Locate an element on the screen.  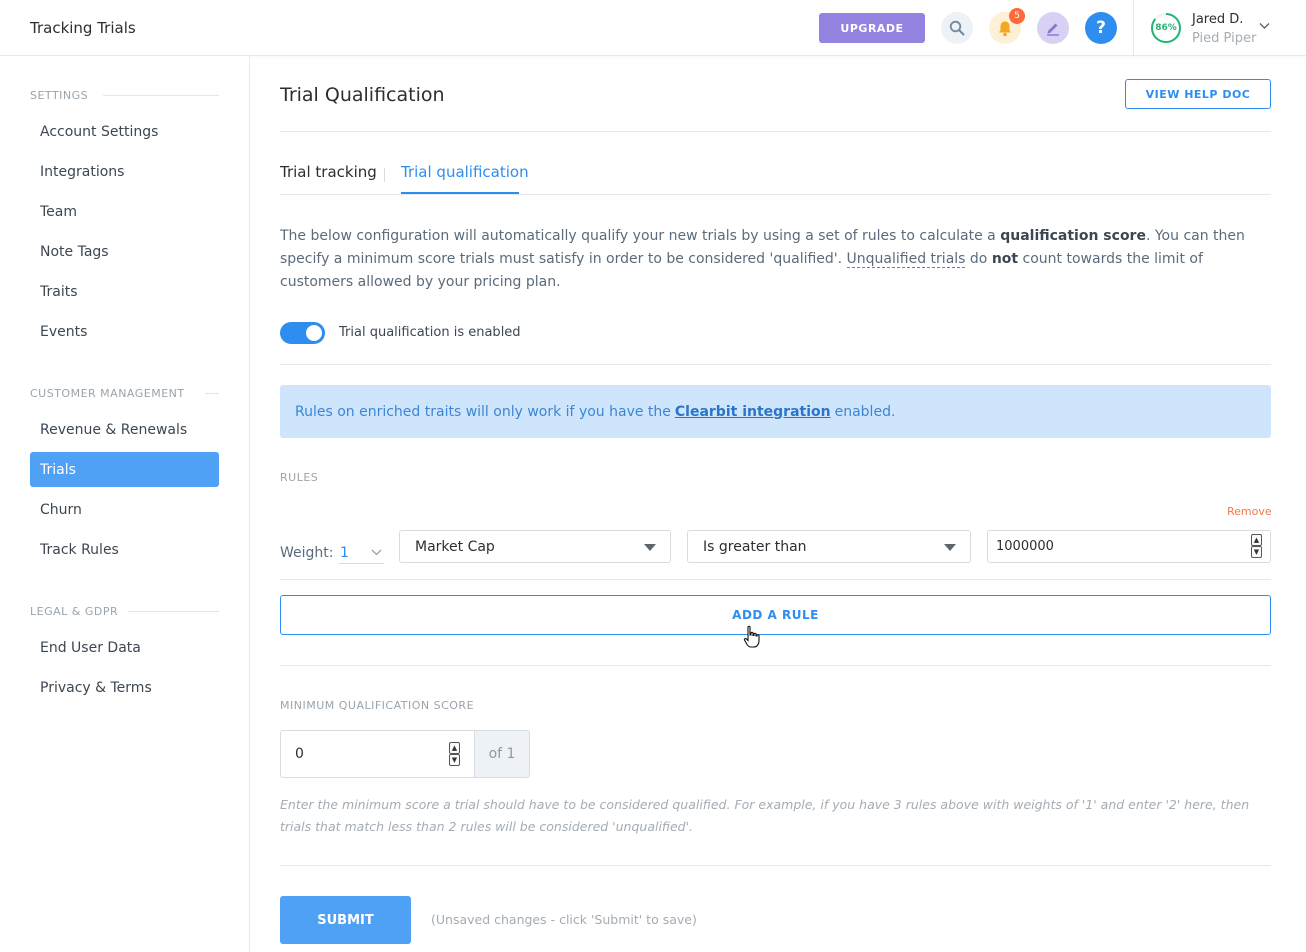
header-divider is located at coordinates (1133, 28).